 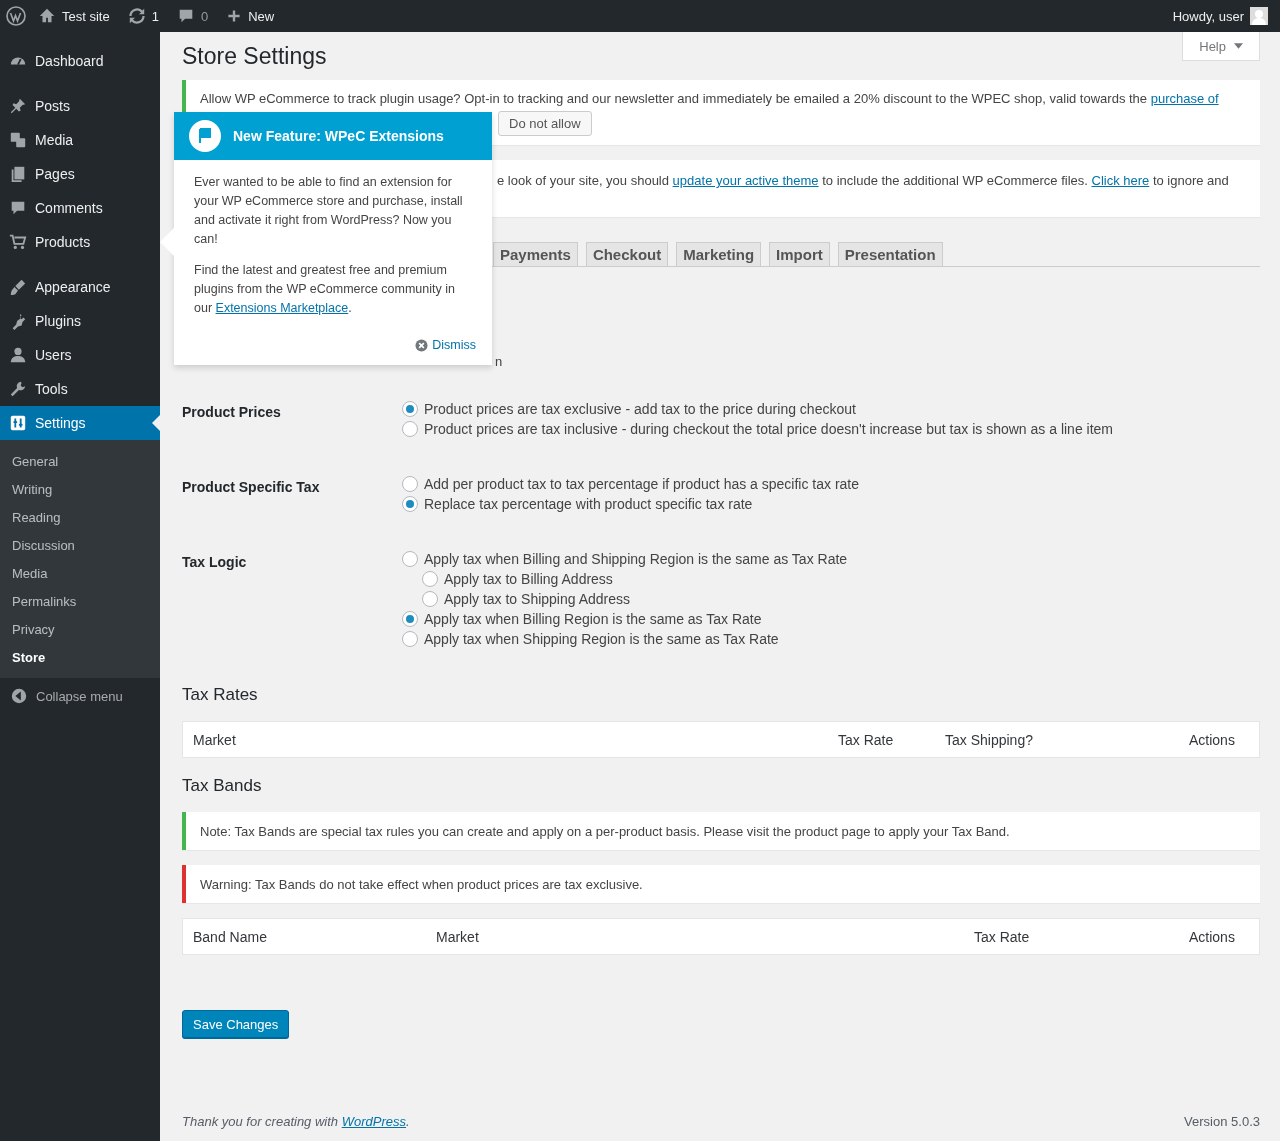 I want to click on version-text: Version 5.0.3, so click(x=1222, y=1121).